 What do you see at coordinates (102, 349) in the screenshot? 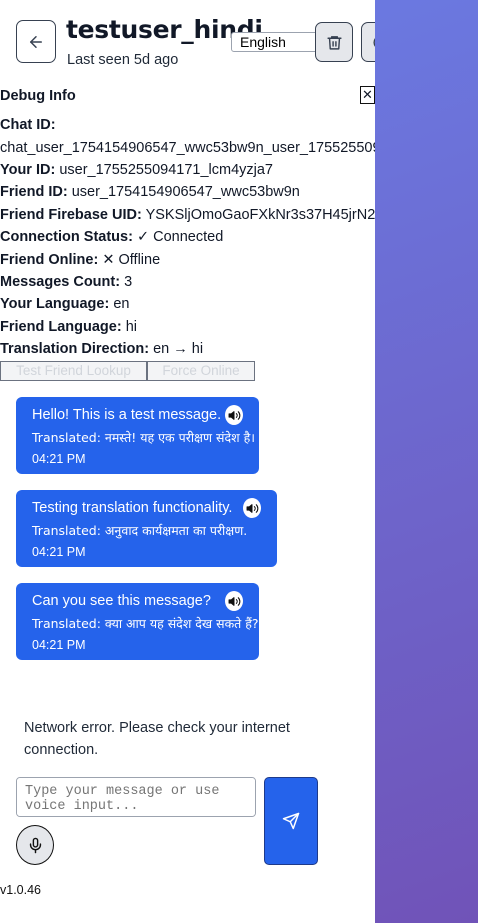
I see `debug-translation-direction: Translation Direction: en → hi` at bounding box center [102, 349].